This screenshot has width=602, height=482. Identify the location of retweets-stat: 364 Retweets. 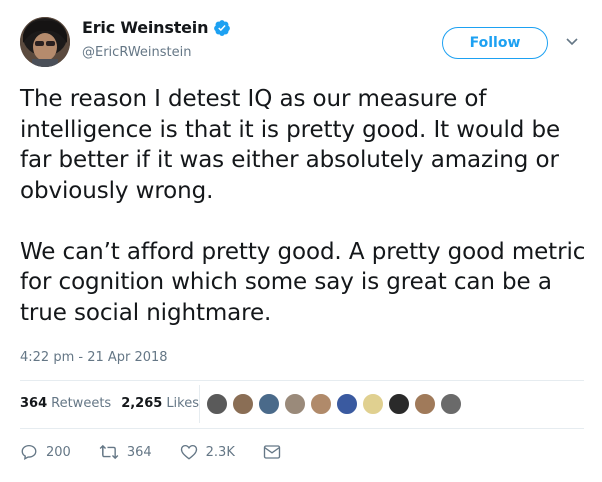
(65, 403).